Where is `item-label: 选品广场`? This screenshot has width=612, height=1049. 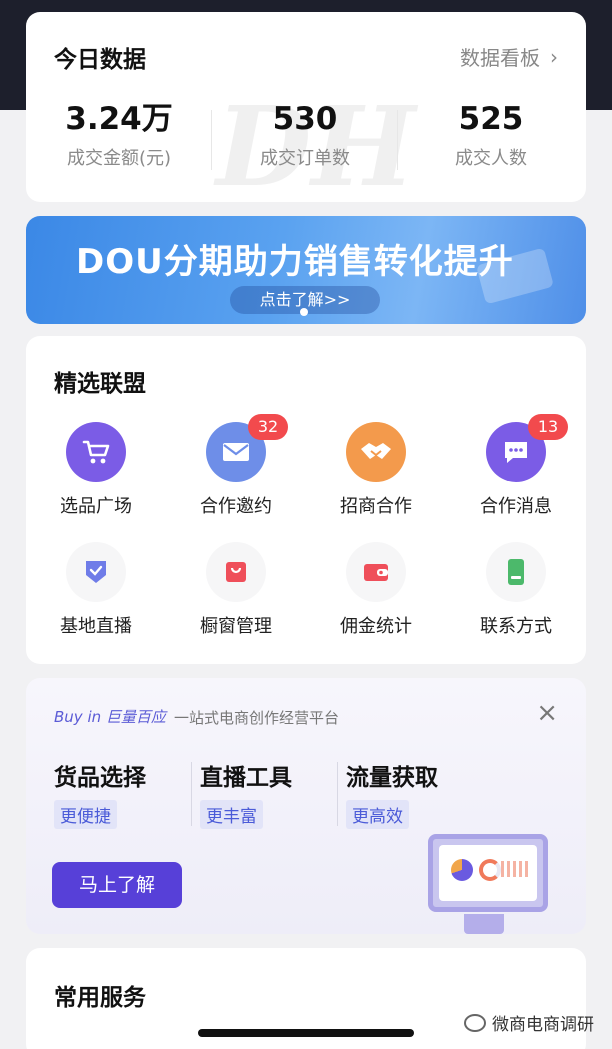
item-label: 选品广场 is located at coordinates (96, 506).